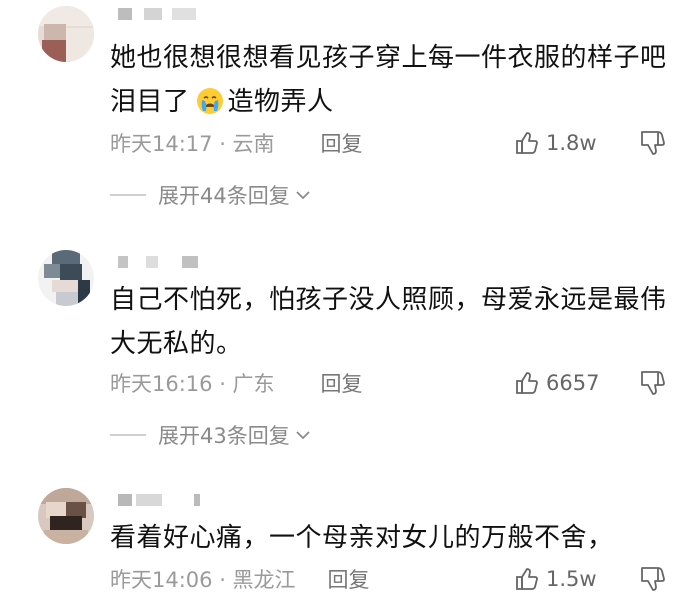  Describe the element at coordinates (390, 322) in the screenshot. I see `comment-text: 自己不怕死，怕孩子没人照顾，母爱永远是最伟 大无私的。` at that location.